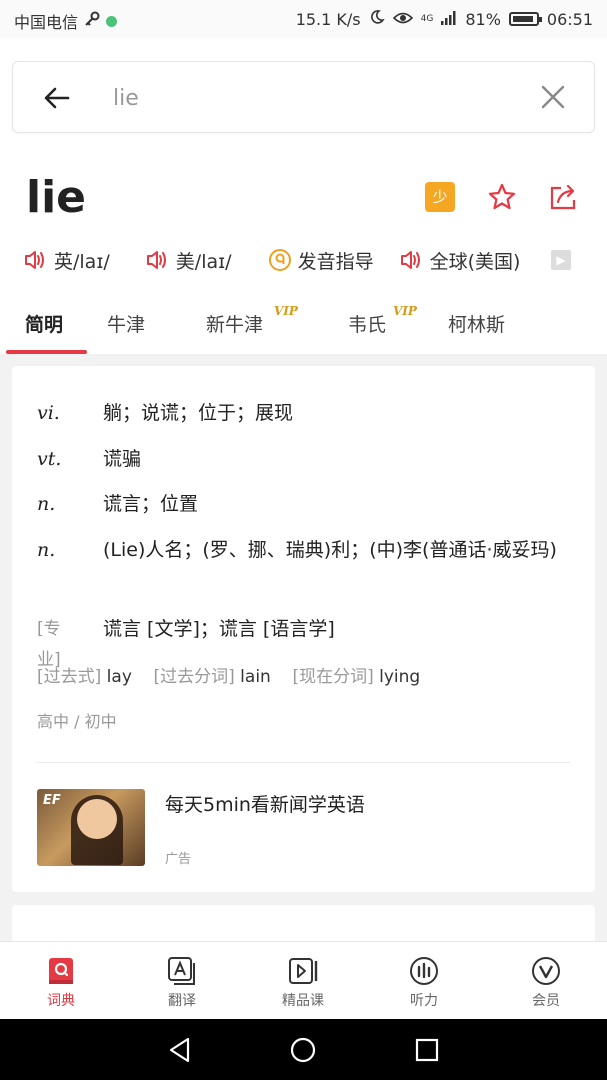 Image resolution: width=607 pixels, height=1080 pixels. What do you see at coordinates (44, 323) in the screenshot?
I see `tab-concise: 简明` at bounding box center [44, 323].